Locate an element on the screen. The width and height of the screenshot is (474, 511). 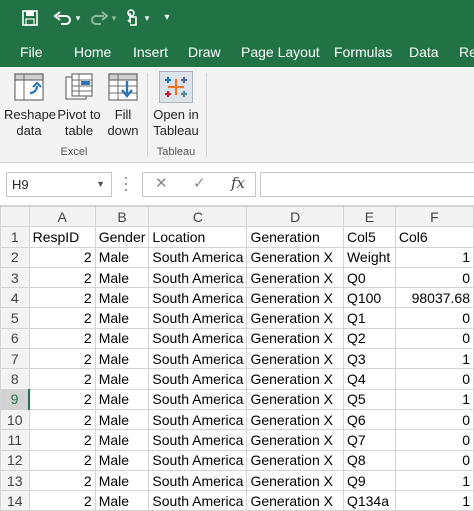
cell: Q0 is located at coordinates (369, 277).